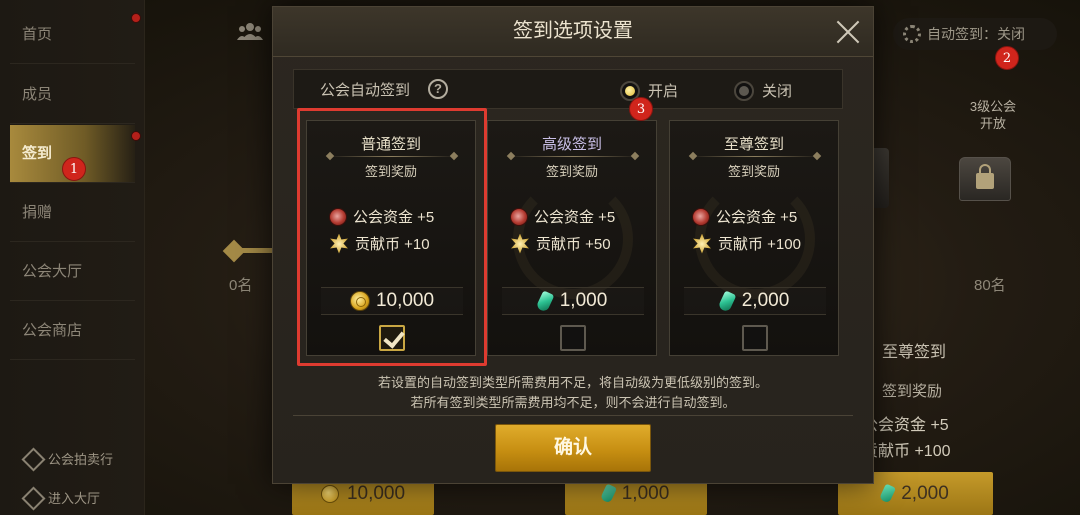 This screenshot has width=1080, height=515. I want to click on reward-contribution: 贡献币 +10, so click(379, 243).